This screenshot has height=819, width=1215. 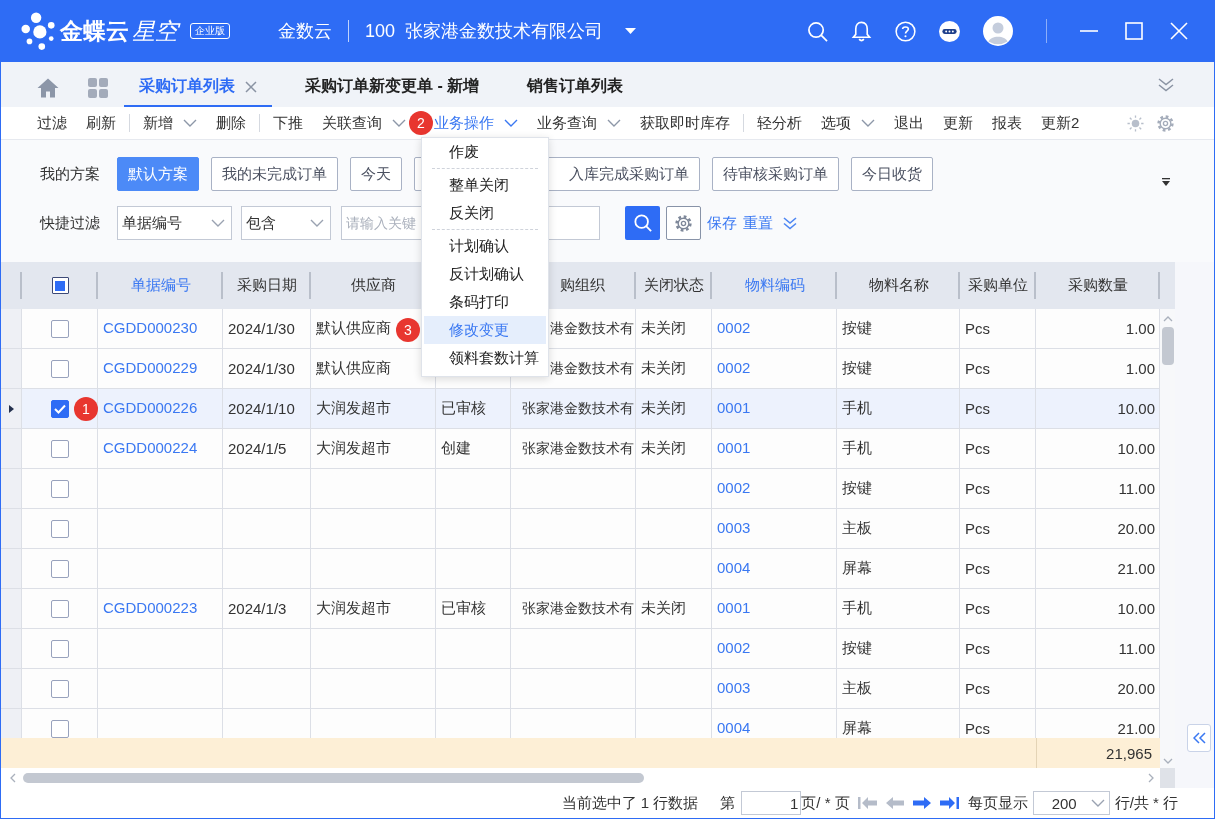 I want to click on quick-filter-label: 快捷过滤, so click(x=70, y=223).